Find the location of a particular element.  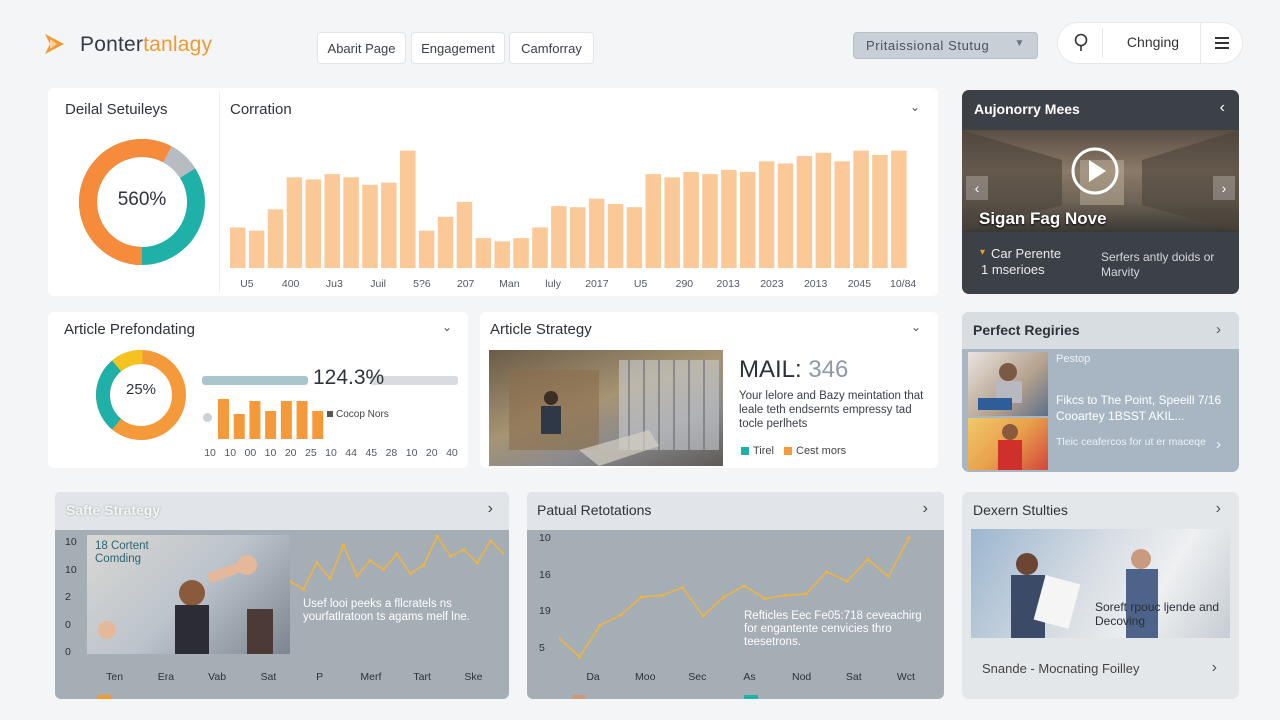

status-dropdown: Pritaissional Stutug ▼ is located at coordinates (945, 45).